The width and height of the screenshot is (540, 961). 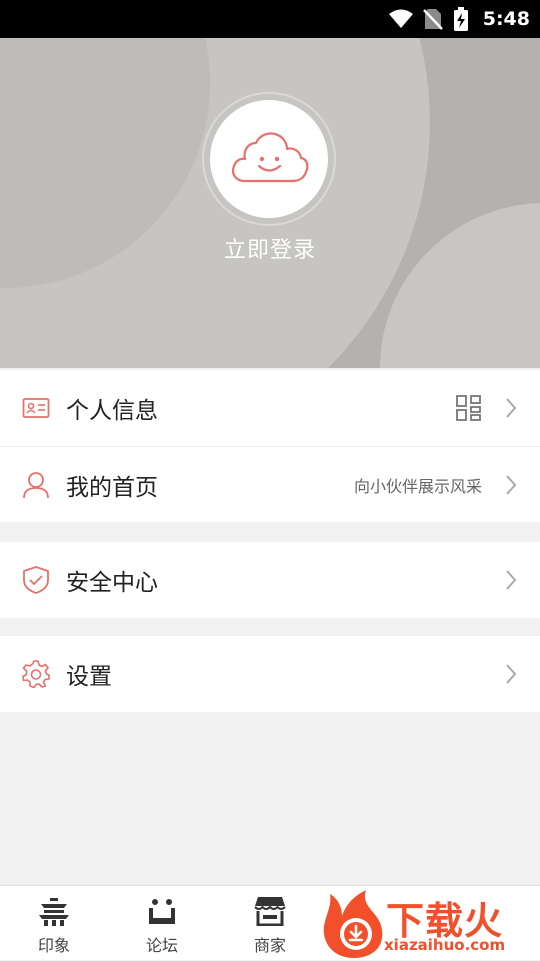 What do you see at coordinates (162, 911) in the screenshot?
I see `forum-icon` at bounding box center [162, 911].